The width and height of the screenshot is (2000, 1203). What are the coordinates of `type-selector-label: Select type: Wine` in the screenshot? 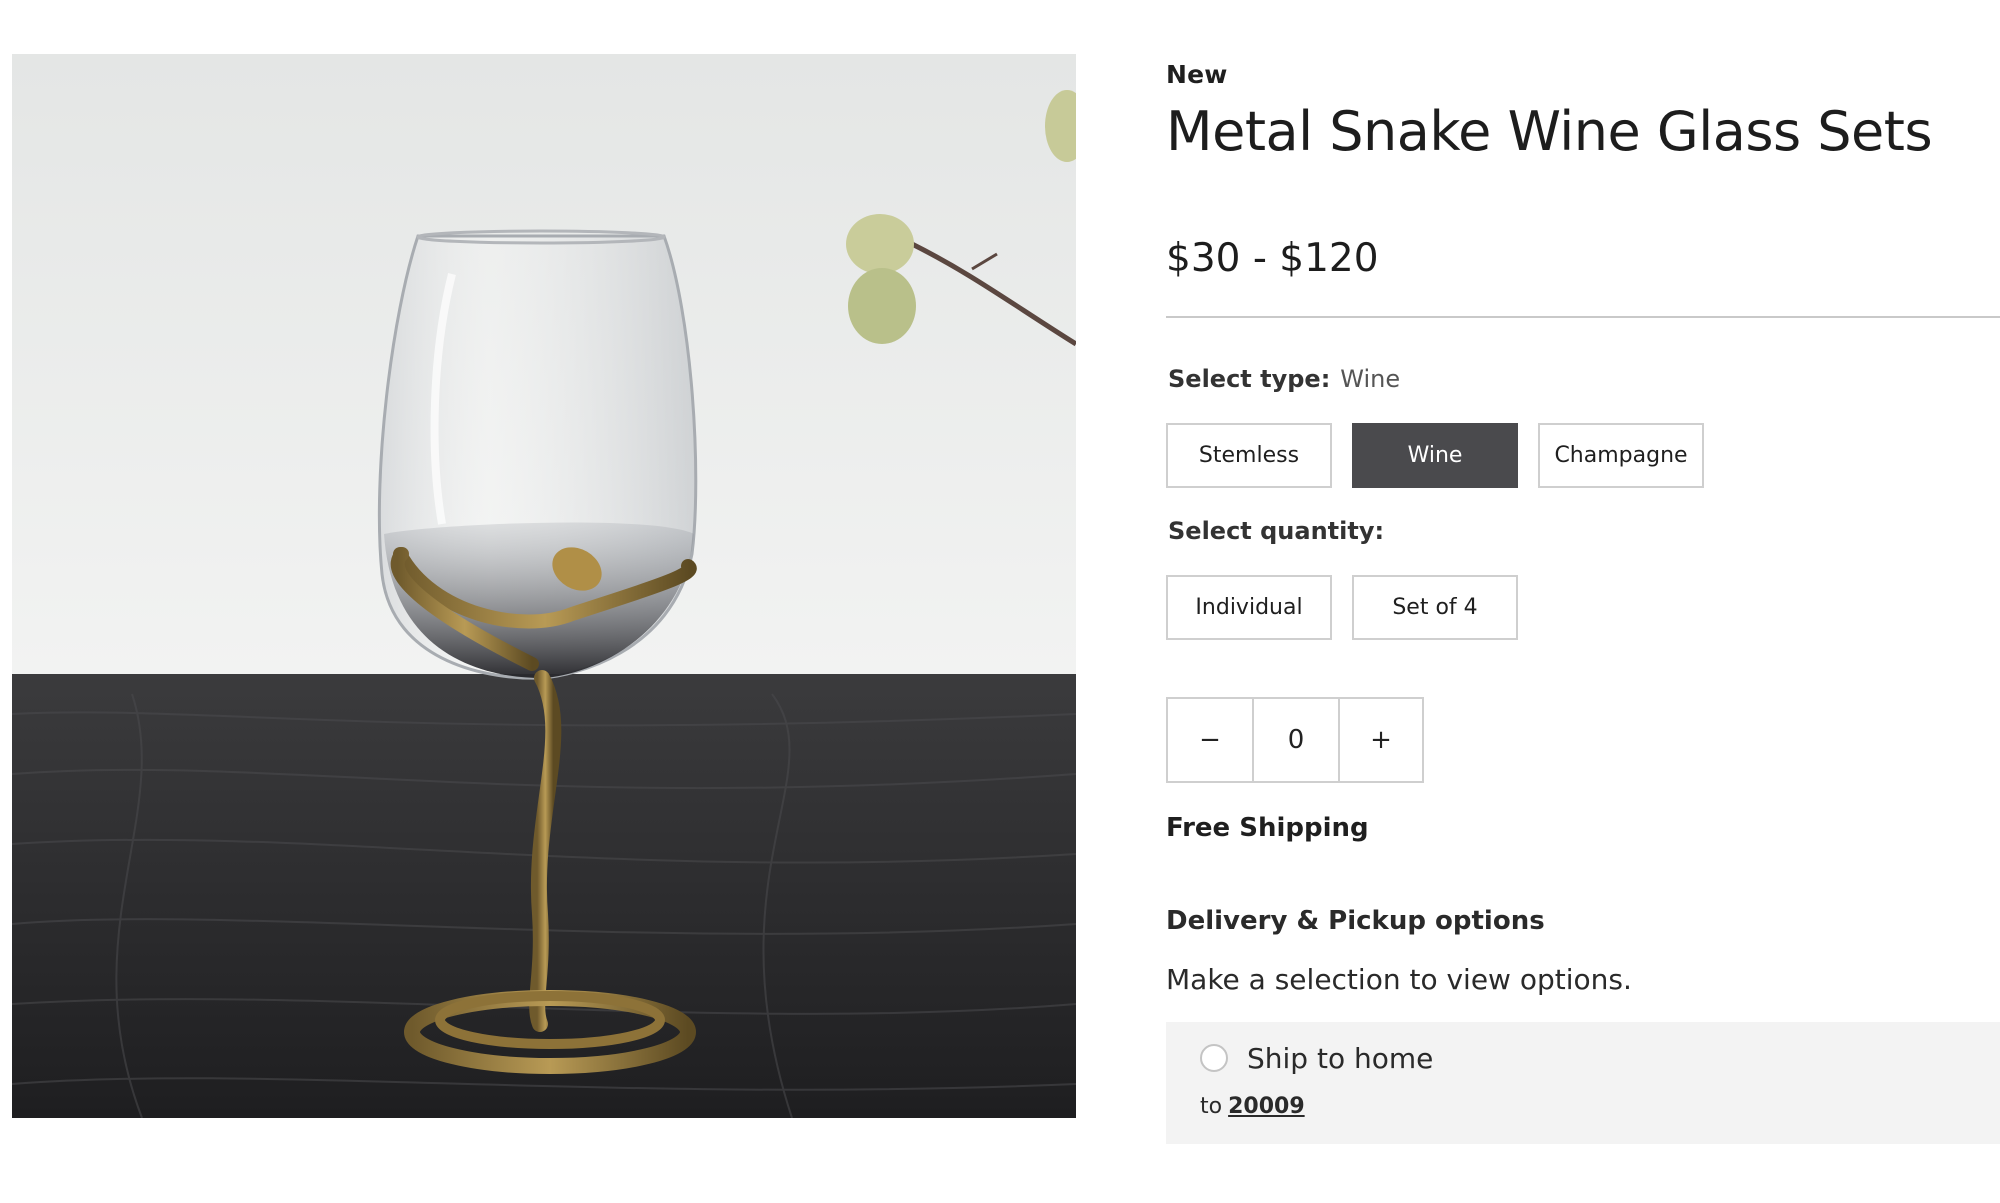 It's located at (1284, 379).